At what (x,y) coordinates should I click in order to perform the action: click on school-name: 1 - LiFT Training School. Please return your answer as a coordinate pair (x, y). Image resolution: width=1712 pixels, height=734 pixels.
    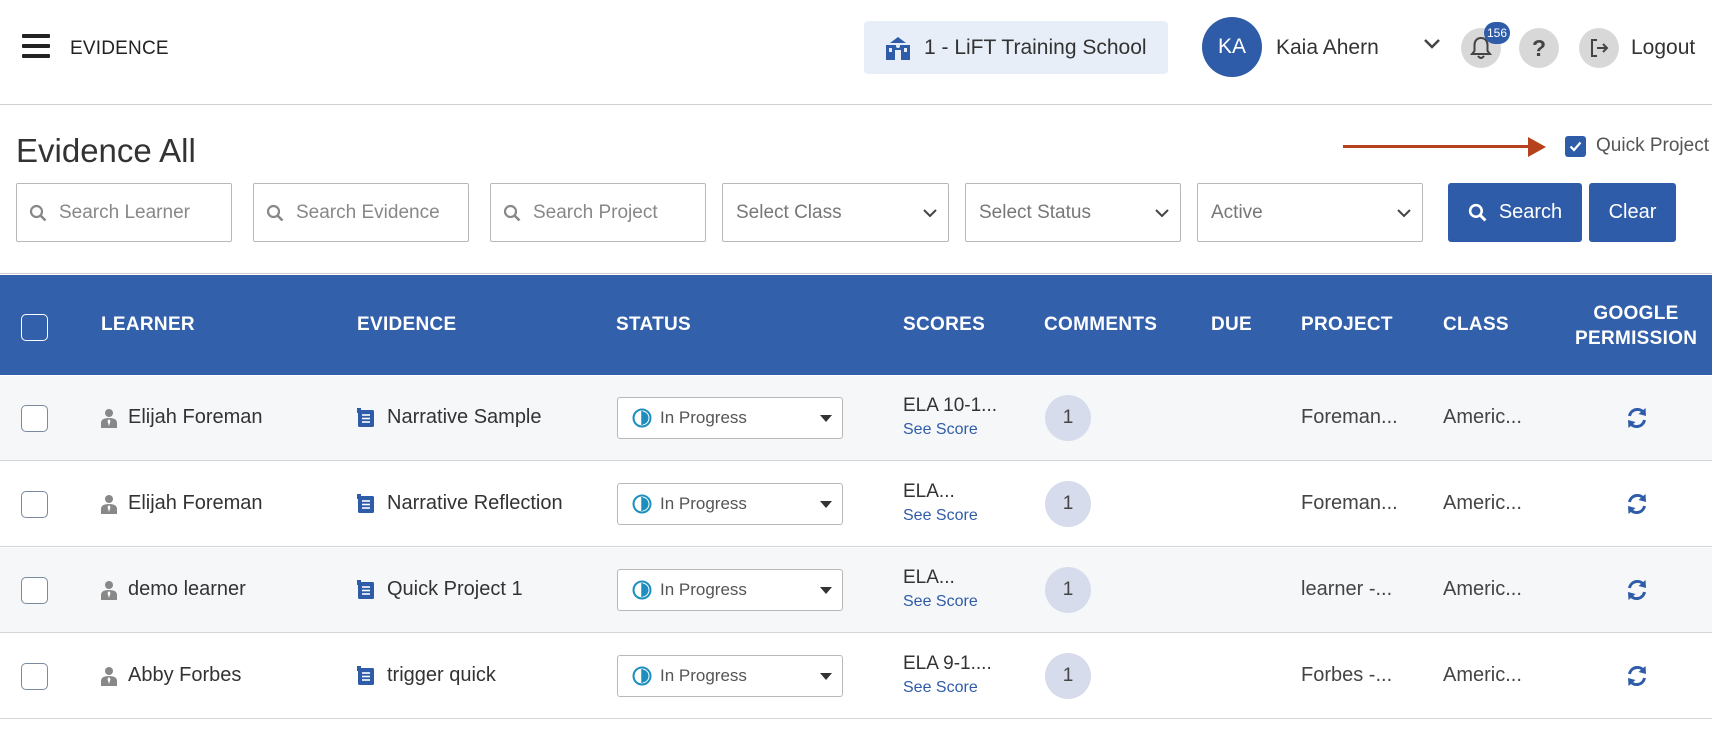
    Looking at the image, I should click on (1035, 47).